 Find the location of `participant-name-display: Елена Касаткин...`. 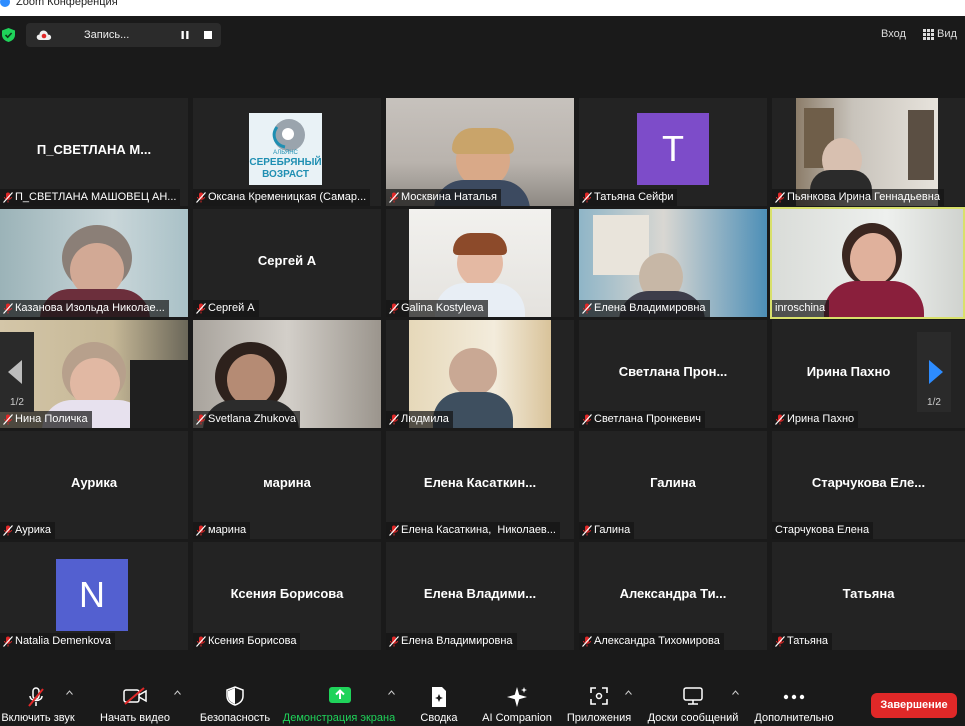

participant-name-display: Елена Касаткин... is located at coordinates (480, 482).